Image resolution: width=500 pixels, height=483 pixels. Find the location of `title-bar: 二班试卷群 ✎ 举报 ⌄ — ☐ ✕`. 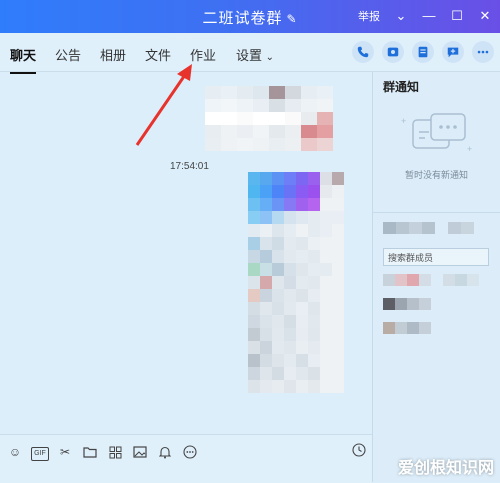

title-bar: 二班试卷群 ✎ 举报 ⌄ — ☐ ✕ is located at coordinates (250, 16).